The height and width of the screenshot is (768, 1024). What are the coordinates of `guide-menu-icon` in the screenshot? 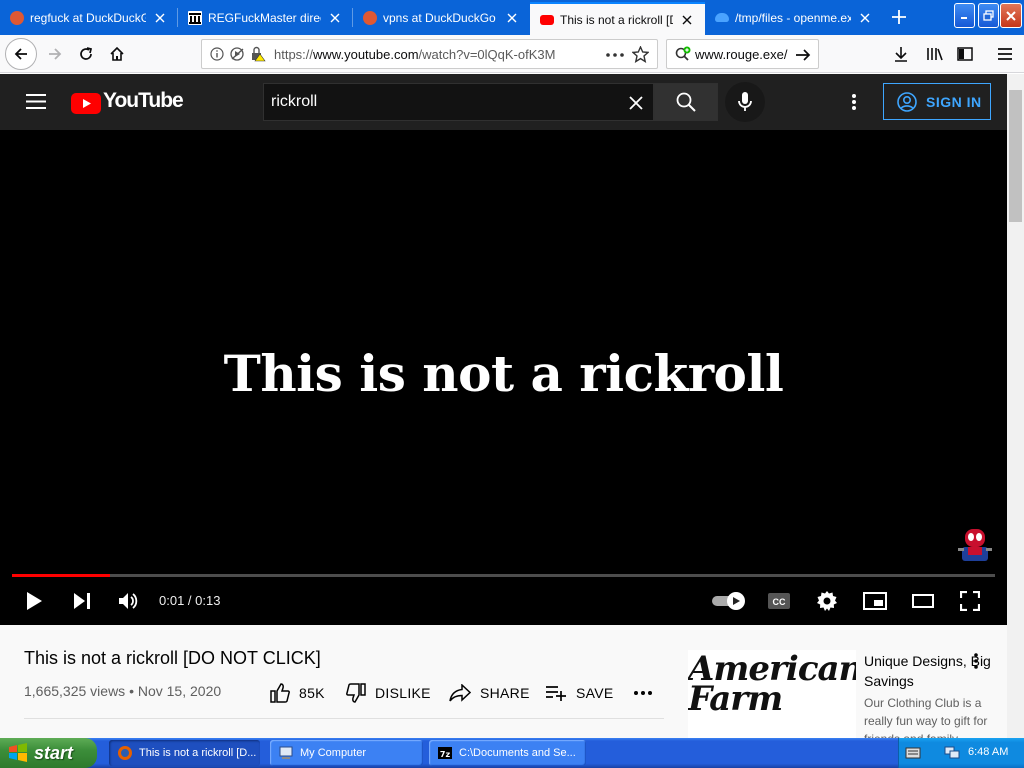 It's located at (36, 101).